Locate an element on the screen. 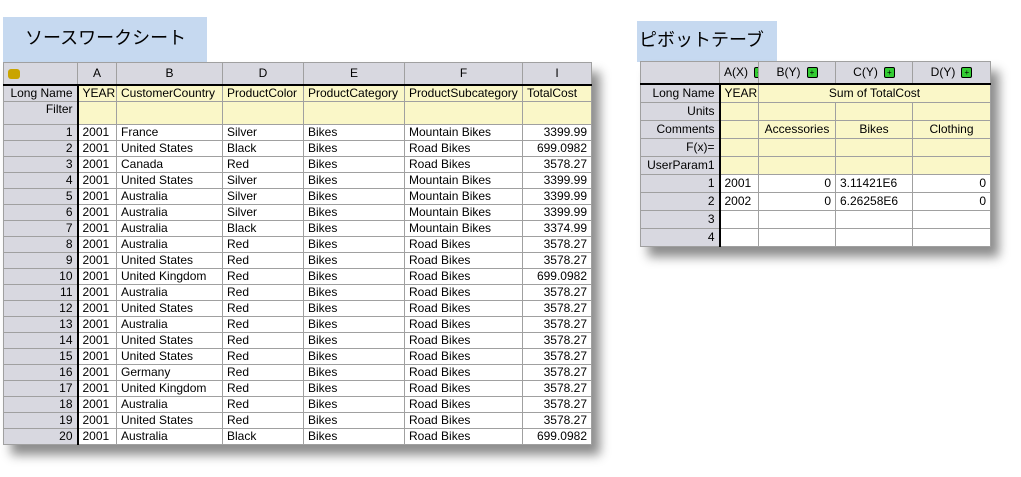  column-header-3: D(Y) + is located at coordinates (951, 73).